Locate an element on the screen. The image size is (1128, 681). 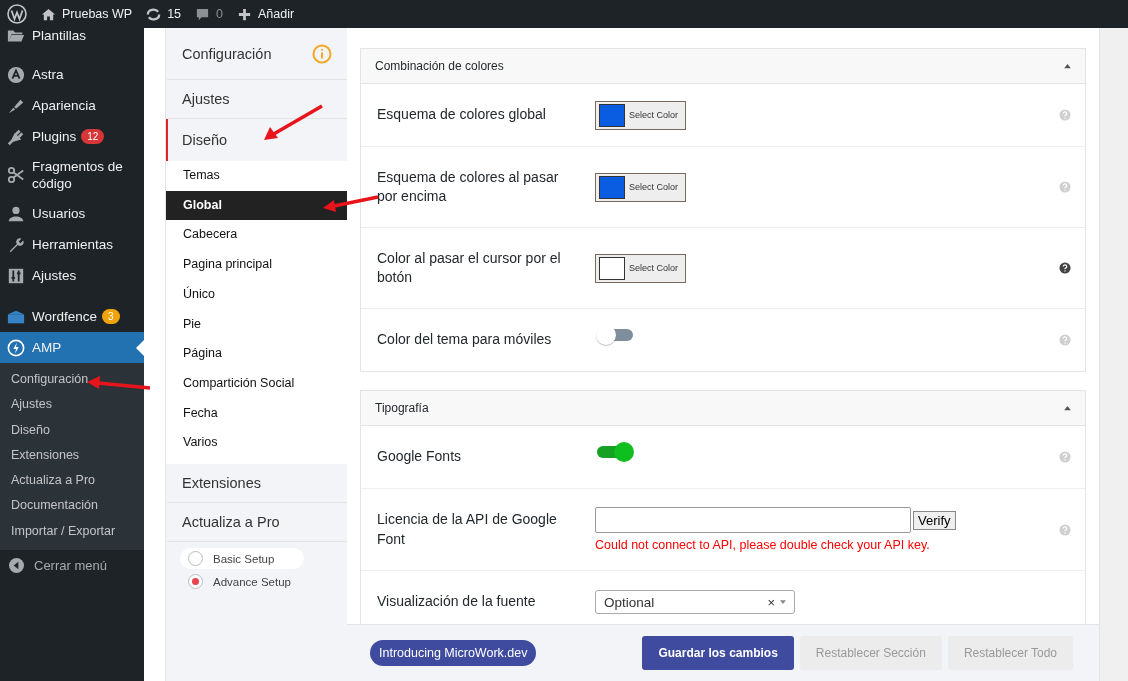
field-label: Google Fonts is located at coordinates (420, 457).